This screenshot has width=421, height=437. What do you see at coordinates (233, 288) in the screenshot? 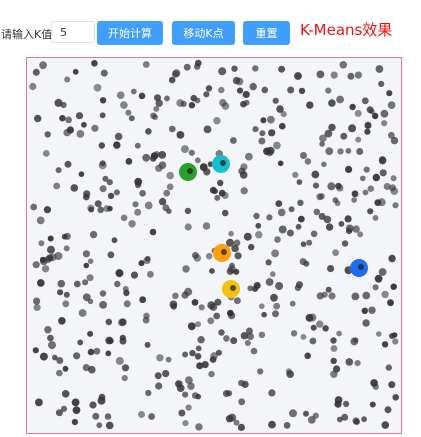
I see `centroid-dot` at bounding box center [233, 288].